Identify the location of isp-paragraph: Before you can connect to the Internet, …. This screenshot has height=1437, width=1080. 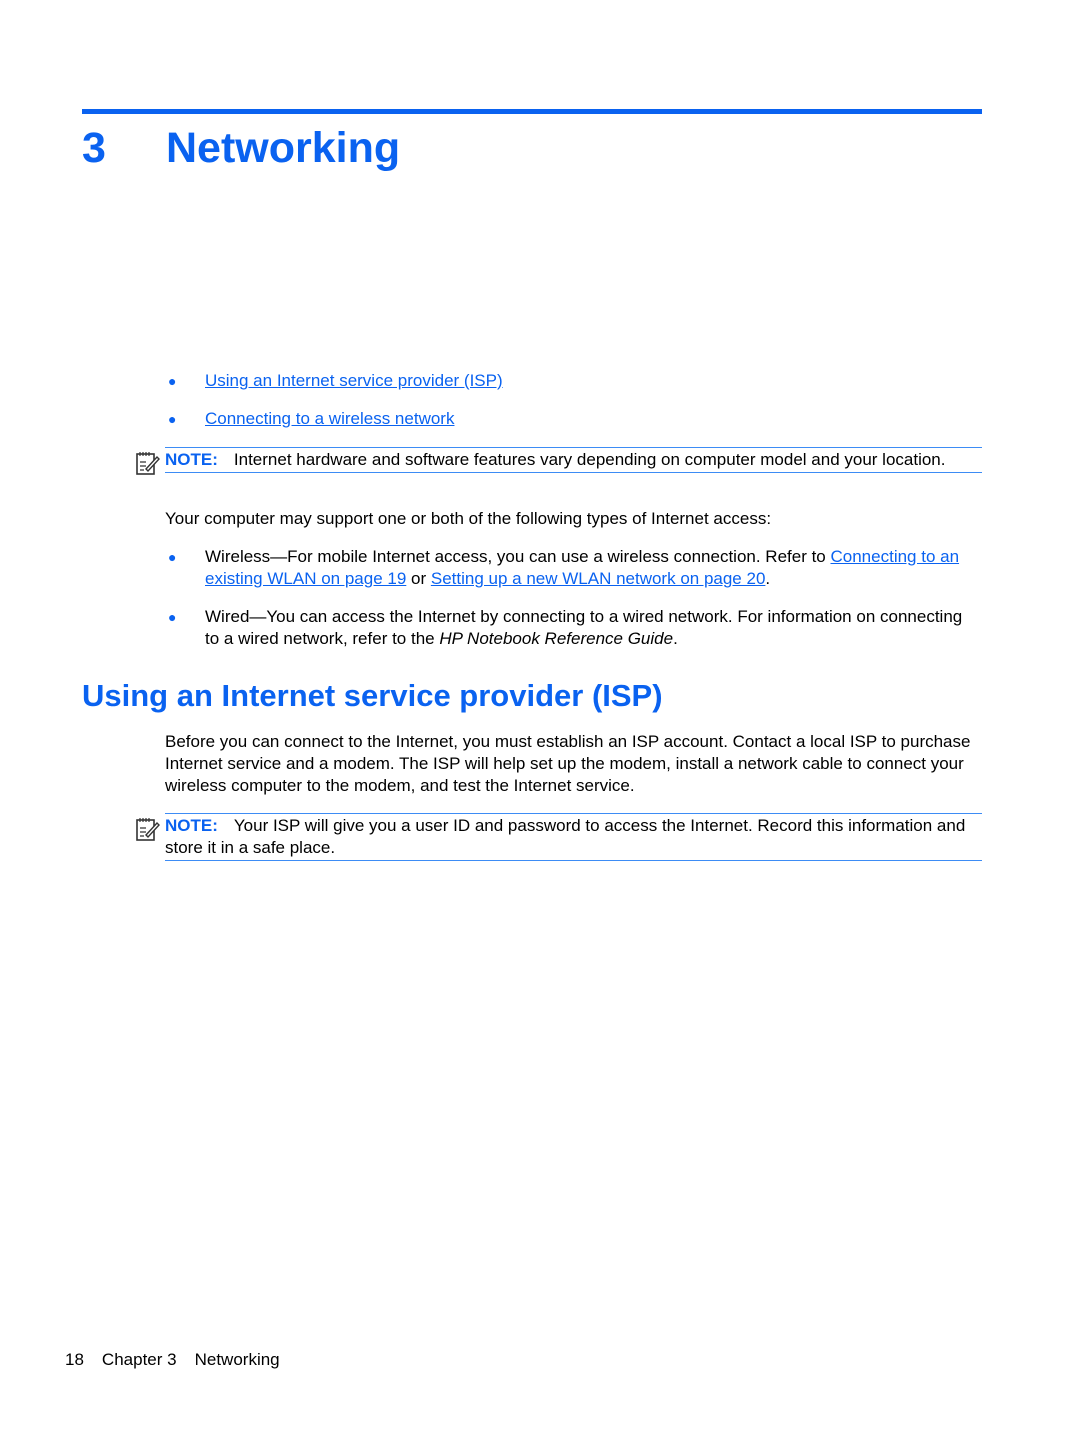
(568, 763).